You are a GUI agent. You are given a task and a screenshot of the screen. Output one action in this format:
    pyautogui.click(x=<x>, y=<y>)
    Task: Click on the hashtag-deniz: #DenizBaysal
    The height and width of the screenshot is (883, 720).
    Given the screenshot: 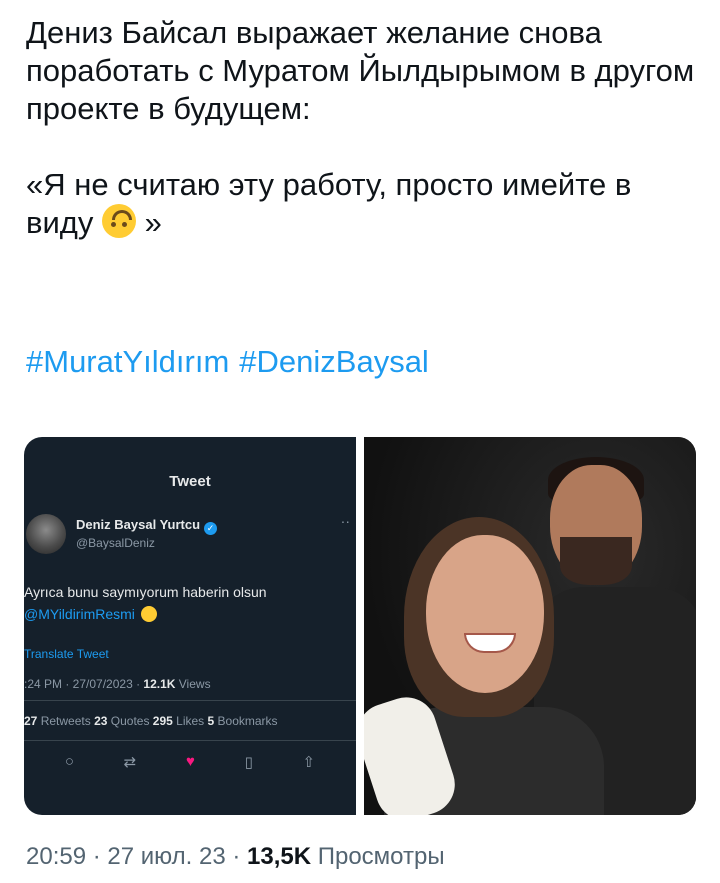 What is the action you would take?
    pyautogui.click(x=334, y=361)
    